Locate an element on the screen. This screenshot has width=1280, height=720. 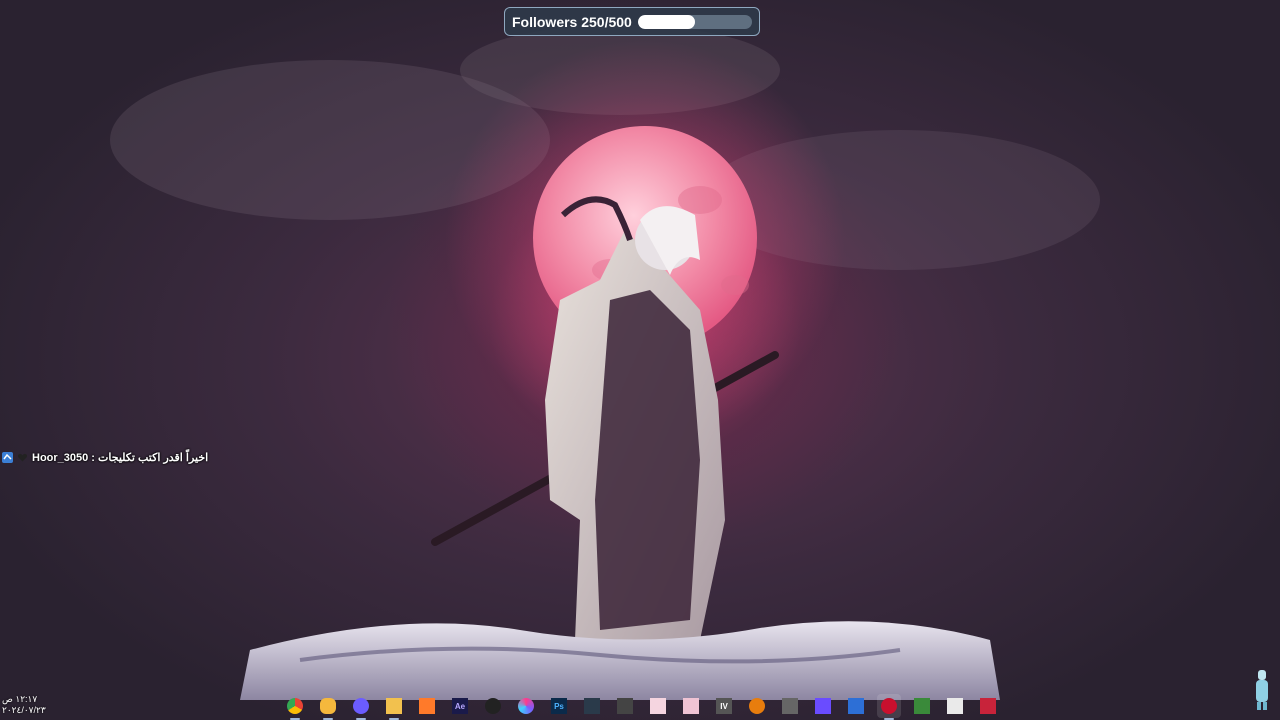
play-icon is located at coordinates (823, 706).